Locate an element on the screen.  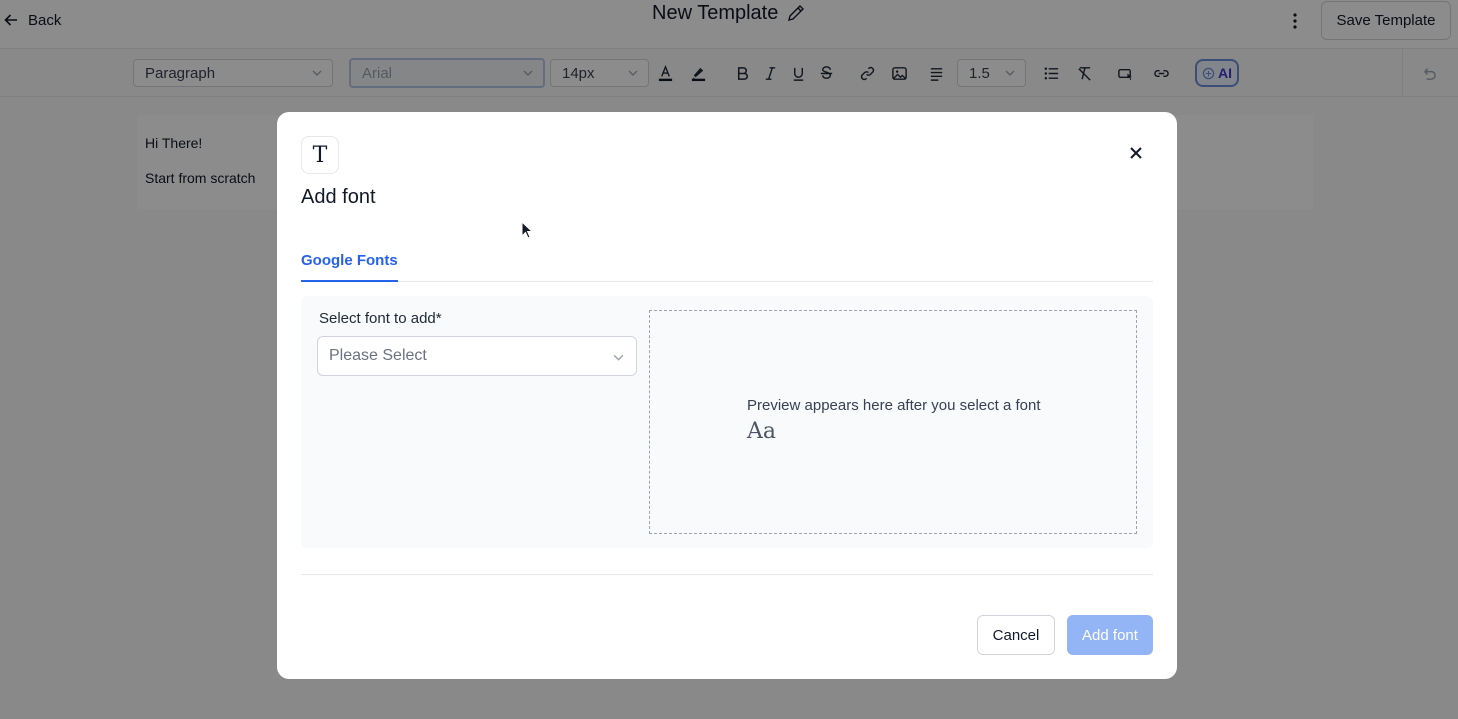
font-select-label: Select font to add* is located at coordinates (380, 318).